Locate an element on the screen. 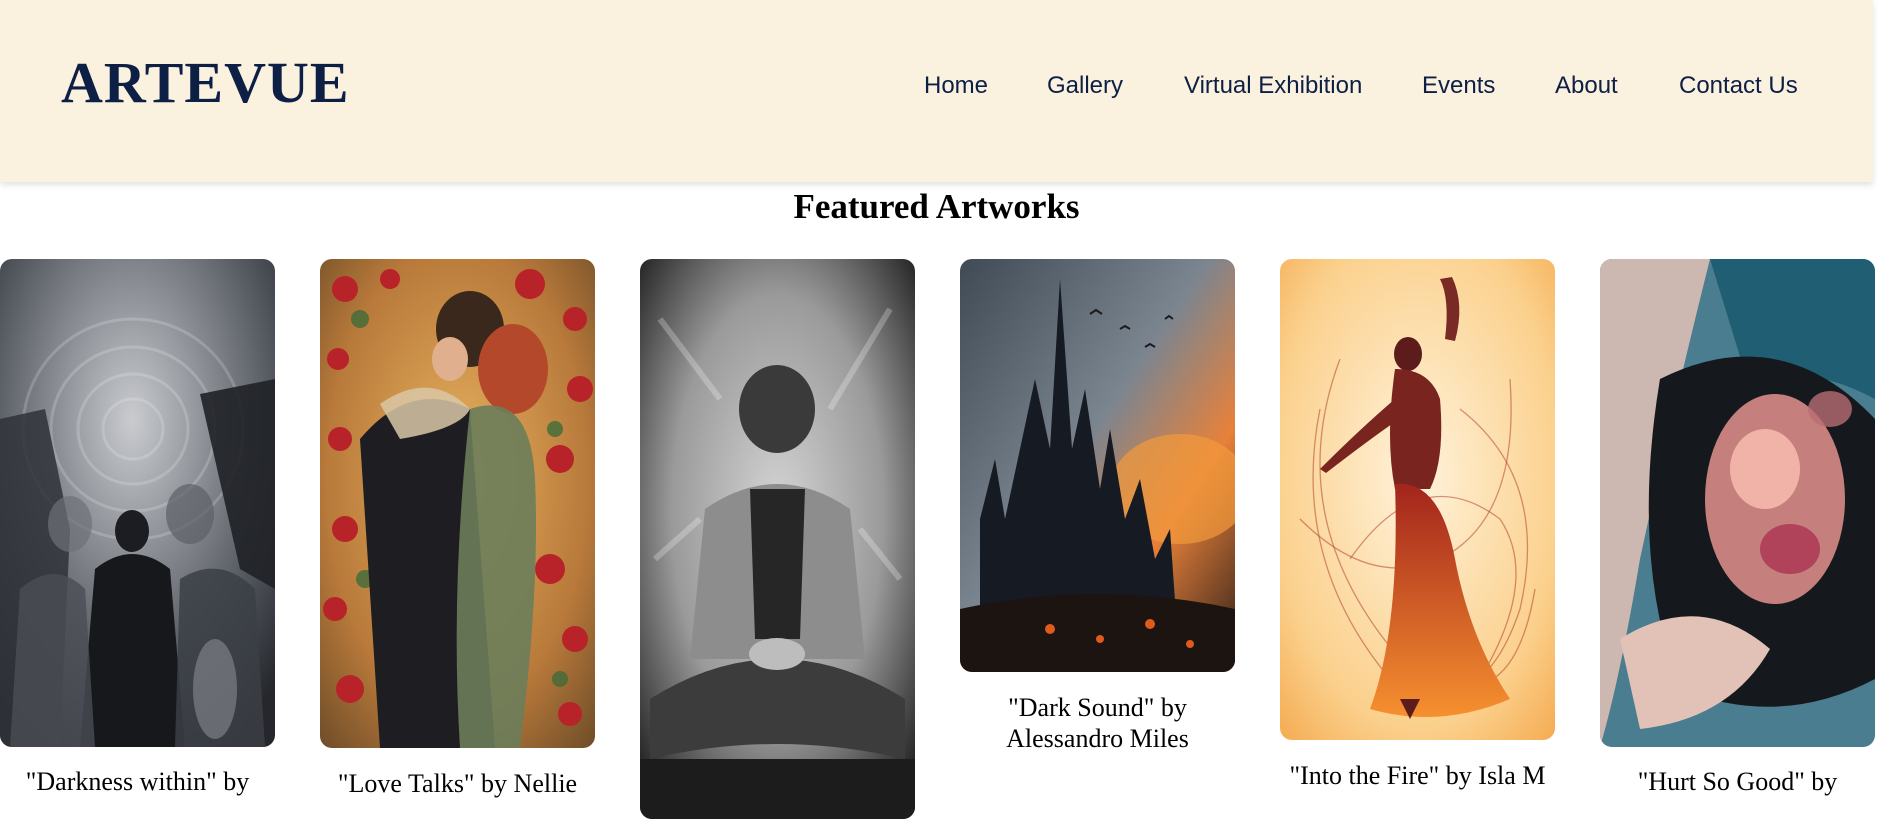 The height and width of the screenshot is (819, 1878). artwork-caption: "Love Talks" by Nellie is located at coordinates (457, 783).